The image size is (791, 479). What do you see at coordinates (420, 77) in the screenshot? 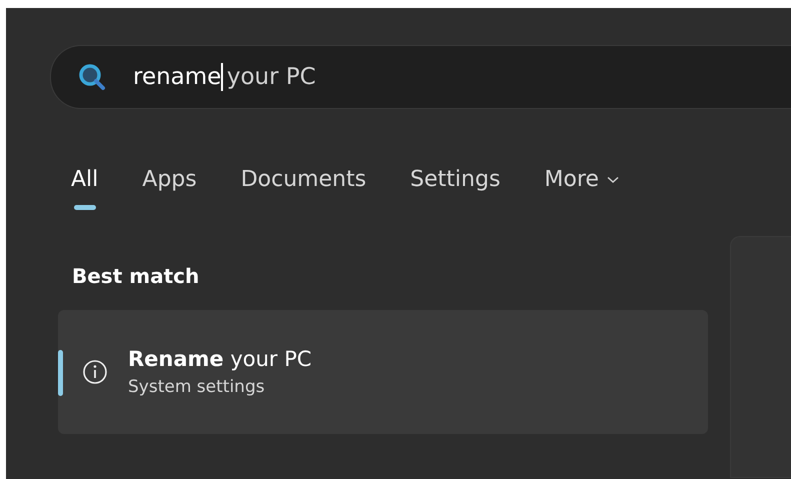
I see `search-field: rename your PC` at bounding box center [420, 77].